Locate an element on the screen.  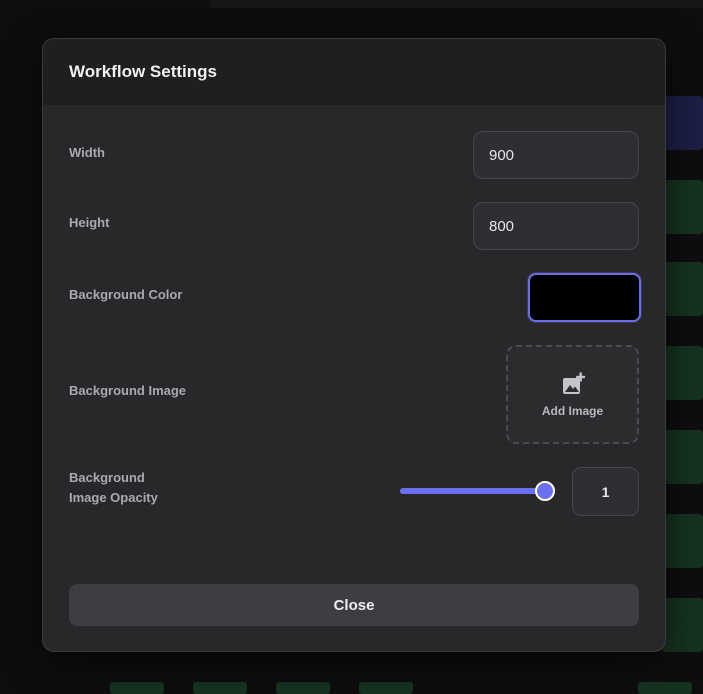
height-label: Height is located at coordinates (89, 222).